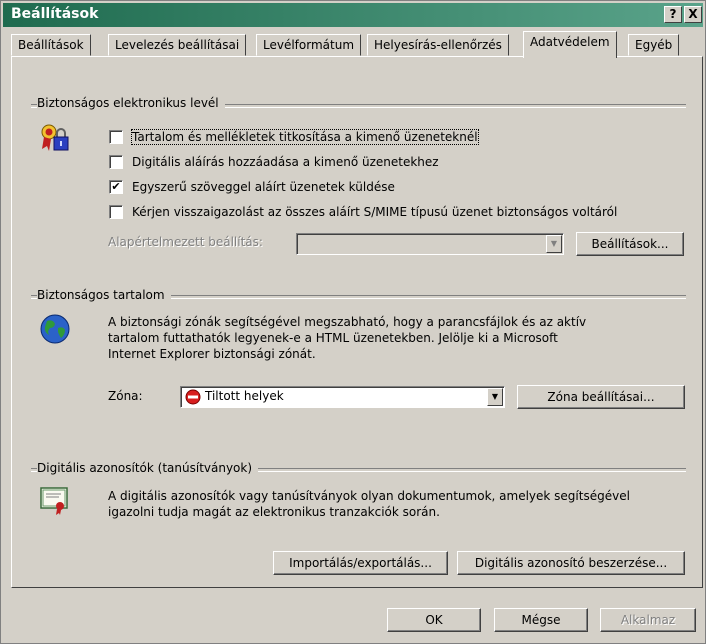  Describe the element at coordinates (434, 620) in the screenshot. I see `ok-button: OK` at that location.